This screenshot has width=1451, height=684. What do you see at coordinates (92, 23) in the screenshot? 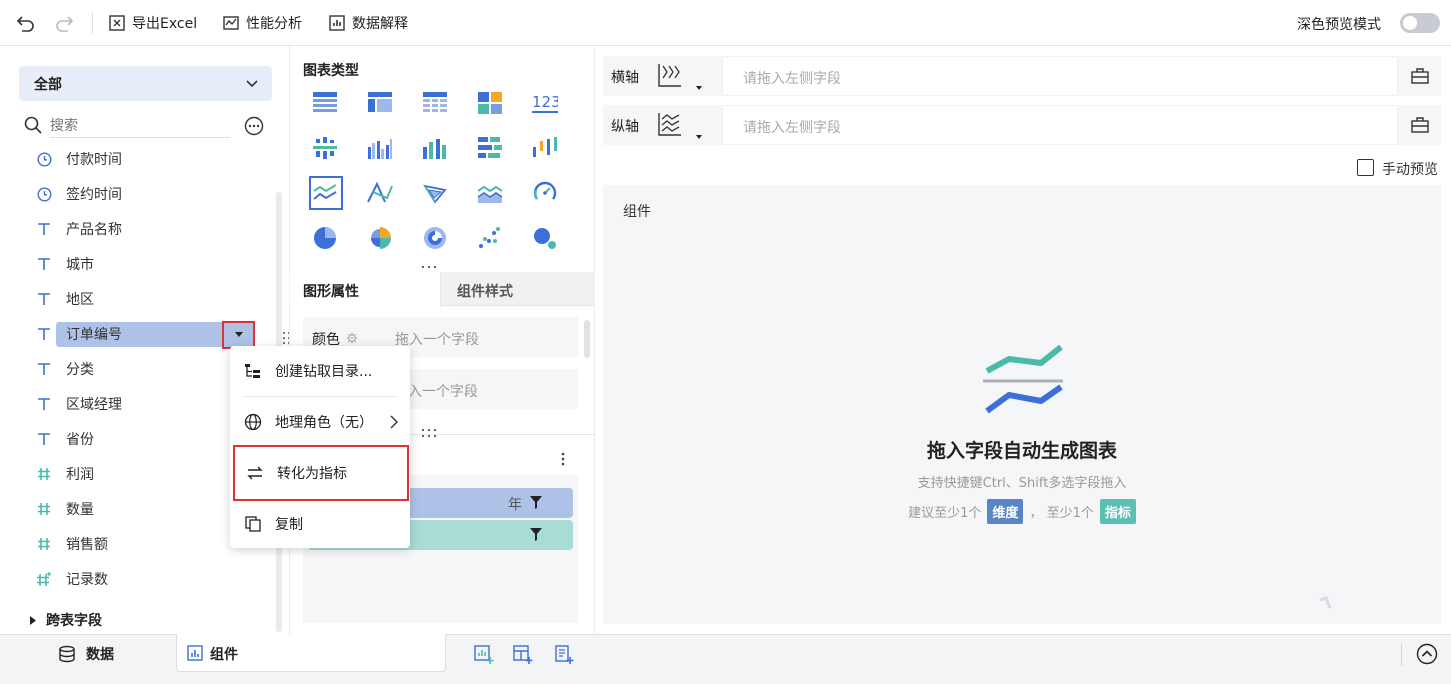
I see `toolbar-divider` at bounding box center [92, 23].